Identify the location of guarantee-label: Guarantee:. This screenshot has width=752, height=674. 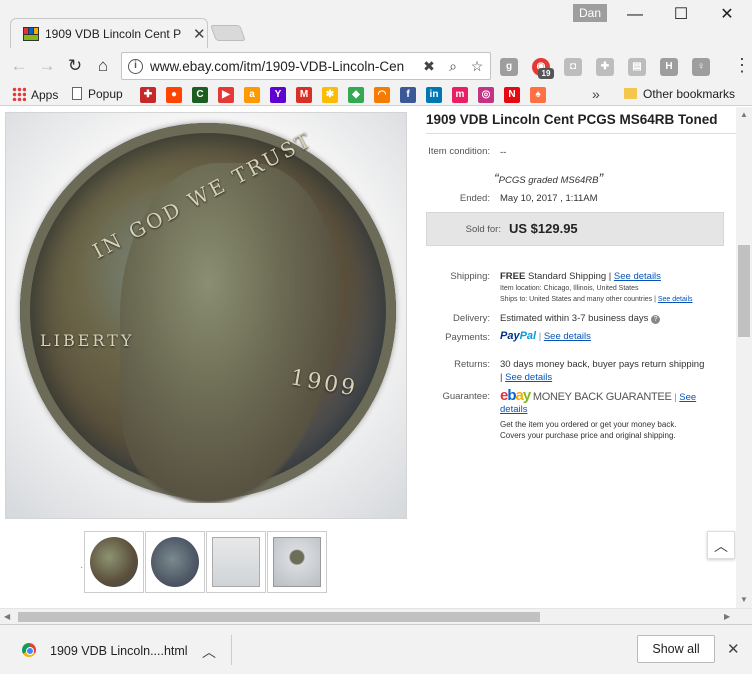
(466, 396).